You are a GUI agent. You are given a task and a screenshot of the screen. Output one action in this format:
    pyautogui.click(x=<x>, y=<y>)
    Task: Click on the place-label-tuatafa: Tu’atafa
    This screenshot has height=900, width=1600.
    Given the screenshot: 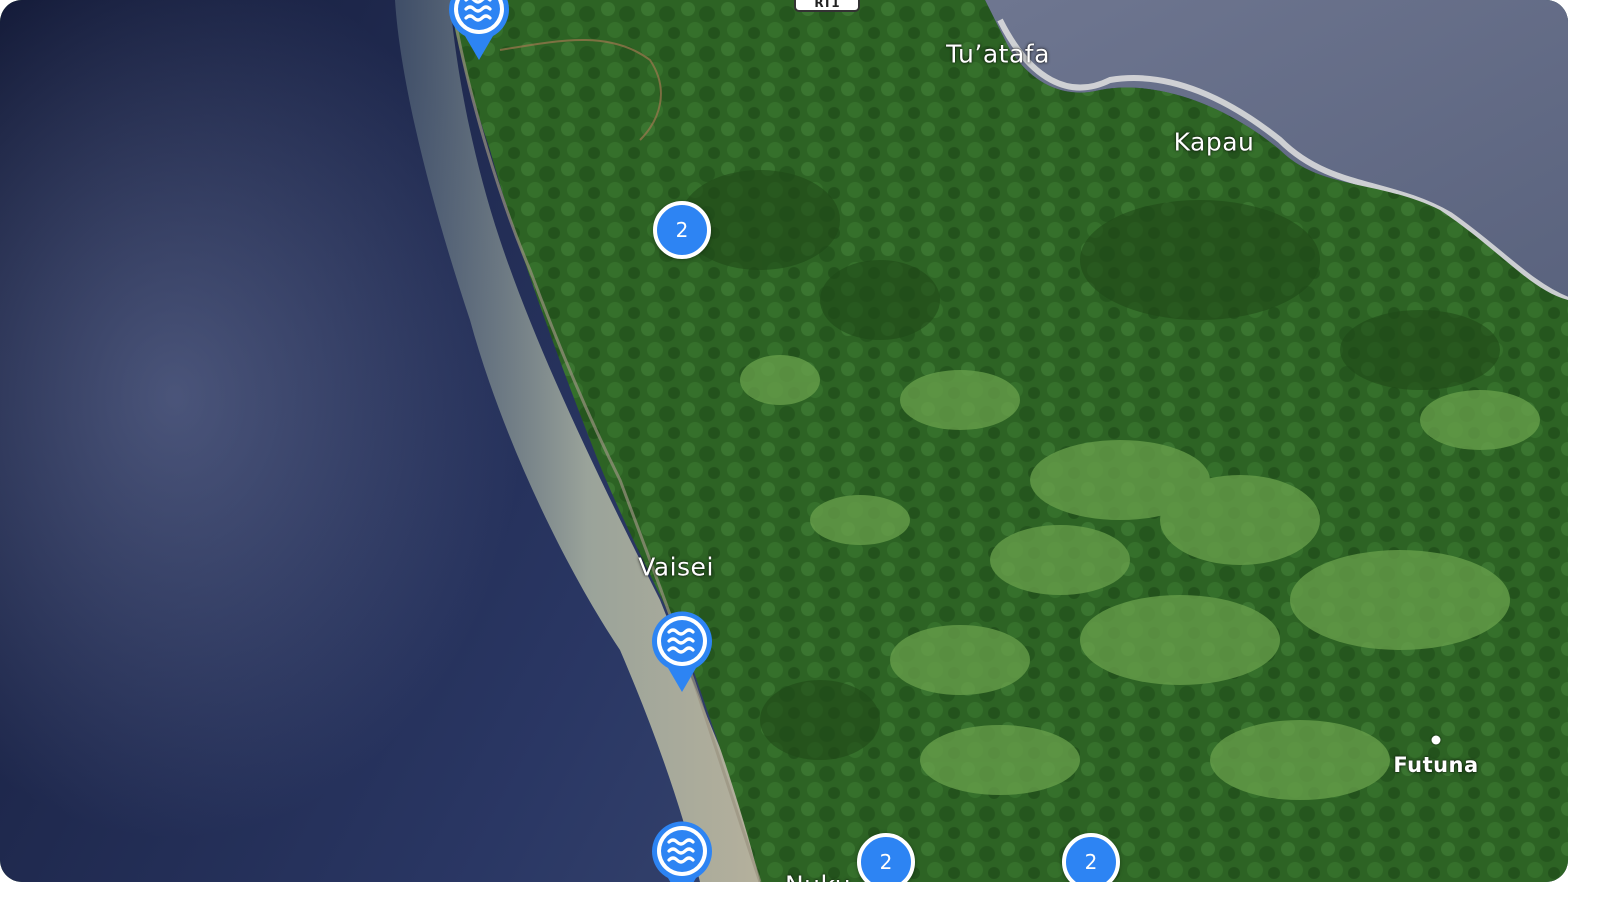 What is the action you would take?
    pyautogui.click(x=998, y=54)
    